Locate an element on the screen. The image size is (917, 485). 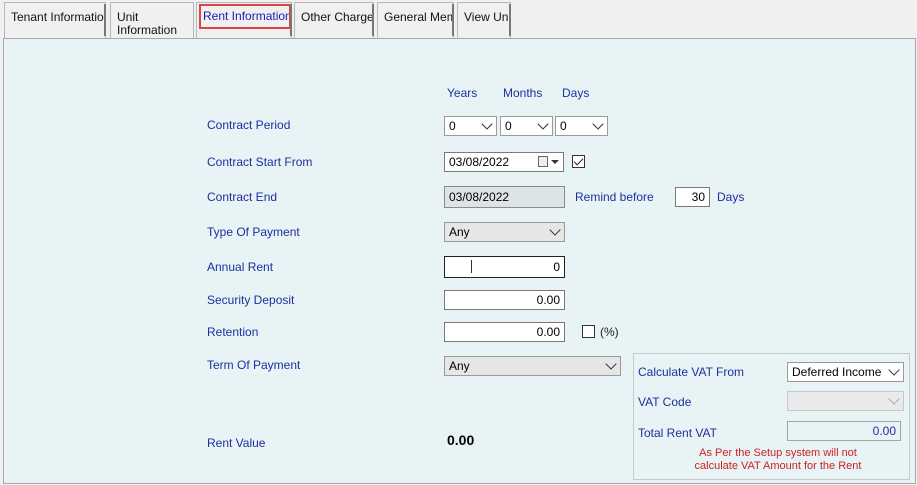
security-deposit-input: 0.00 is located at coordinates (504, 300).